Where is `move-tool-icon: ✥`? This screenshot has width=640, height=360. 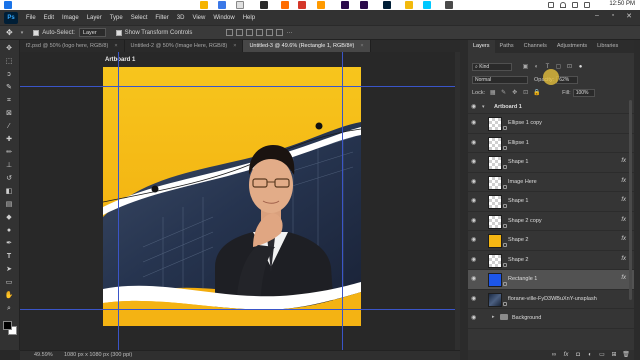 move-tool-icon: ✥ is located at coordinates (9, 32).